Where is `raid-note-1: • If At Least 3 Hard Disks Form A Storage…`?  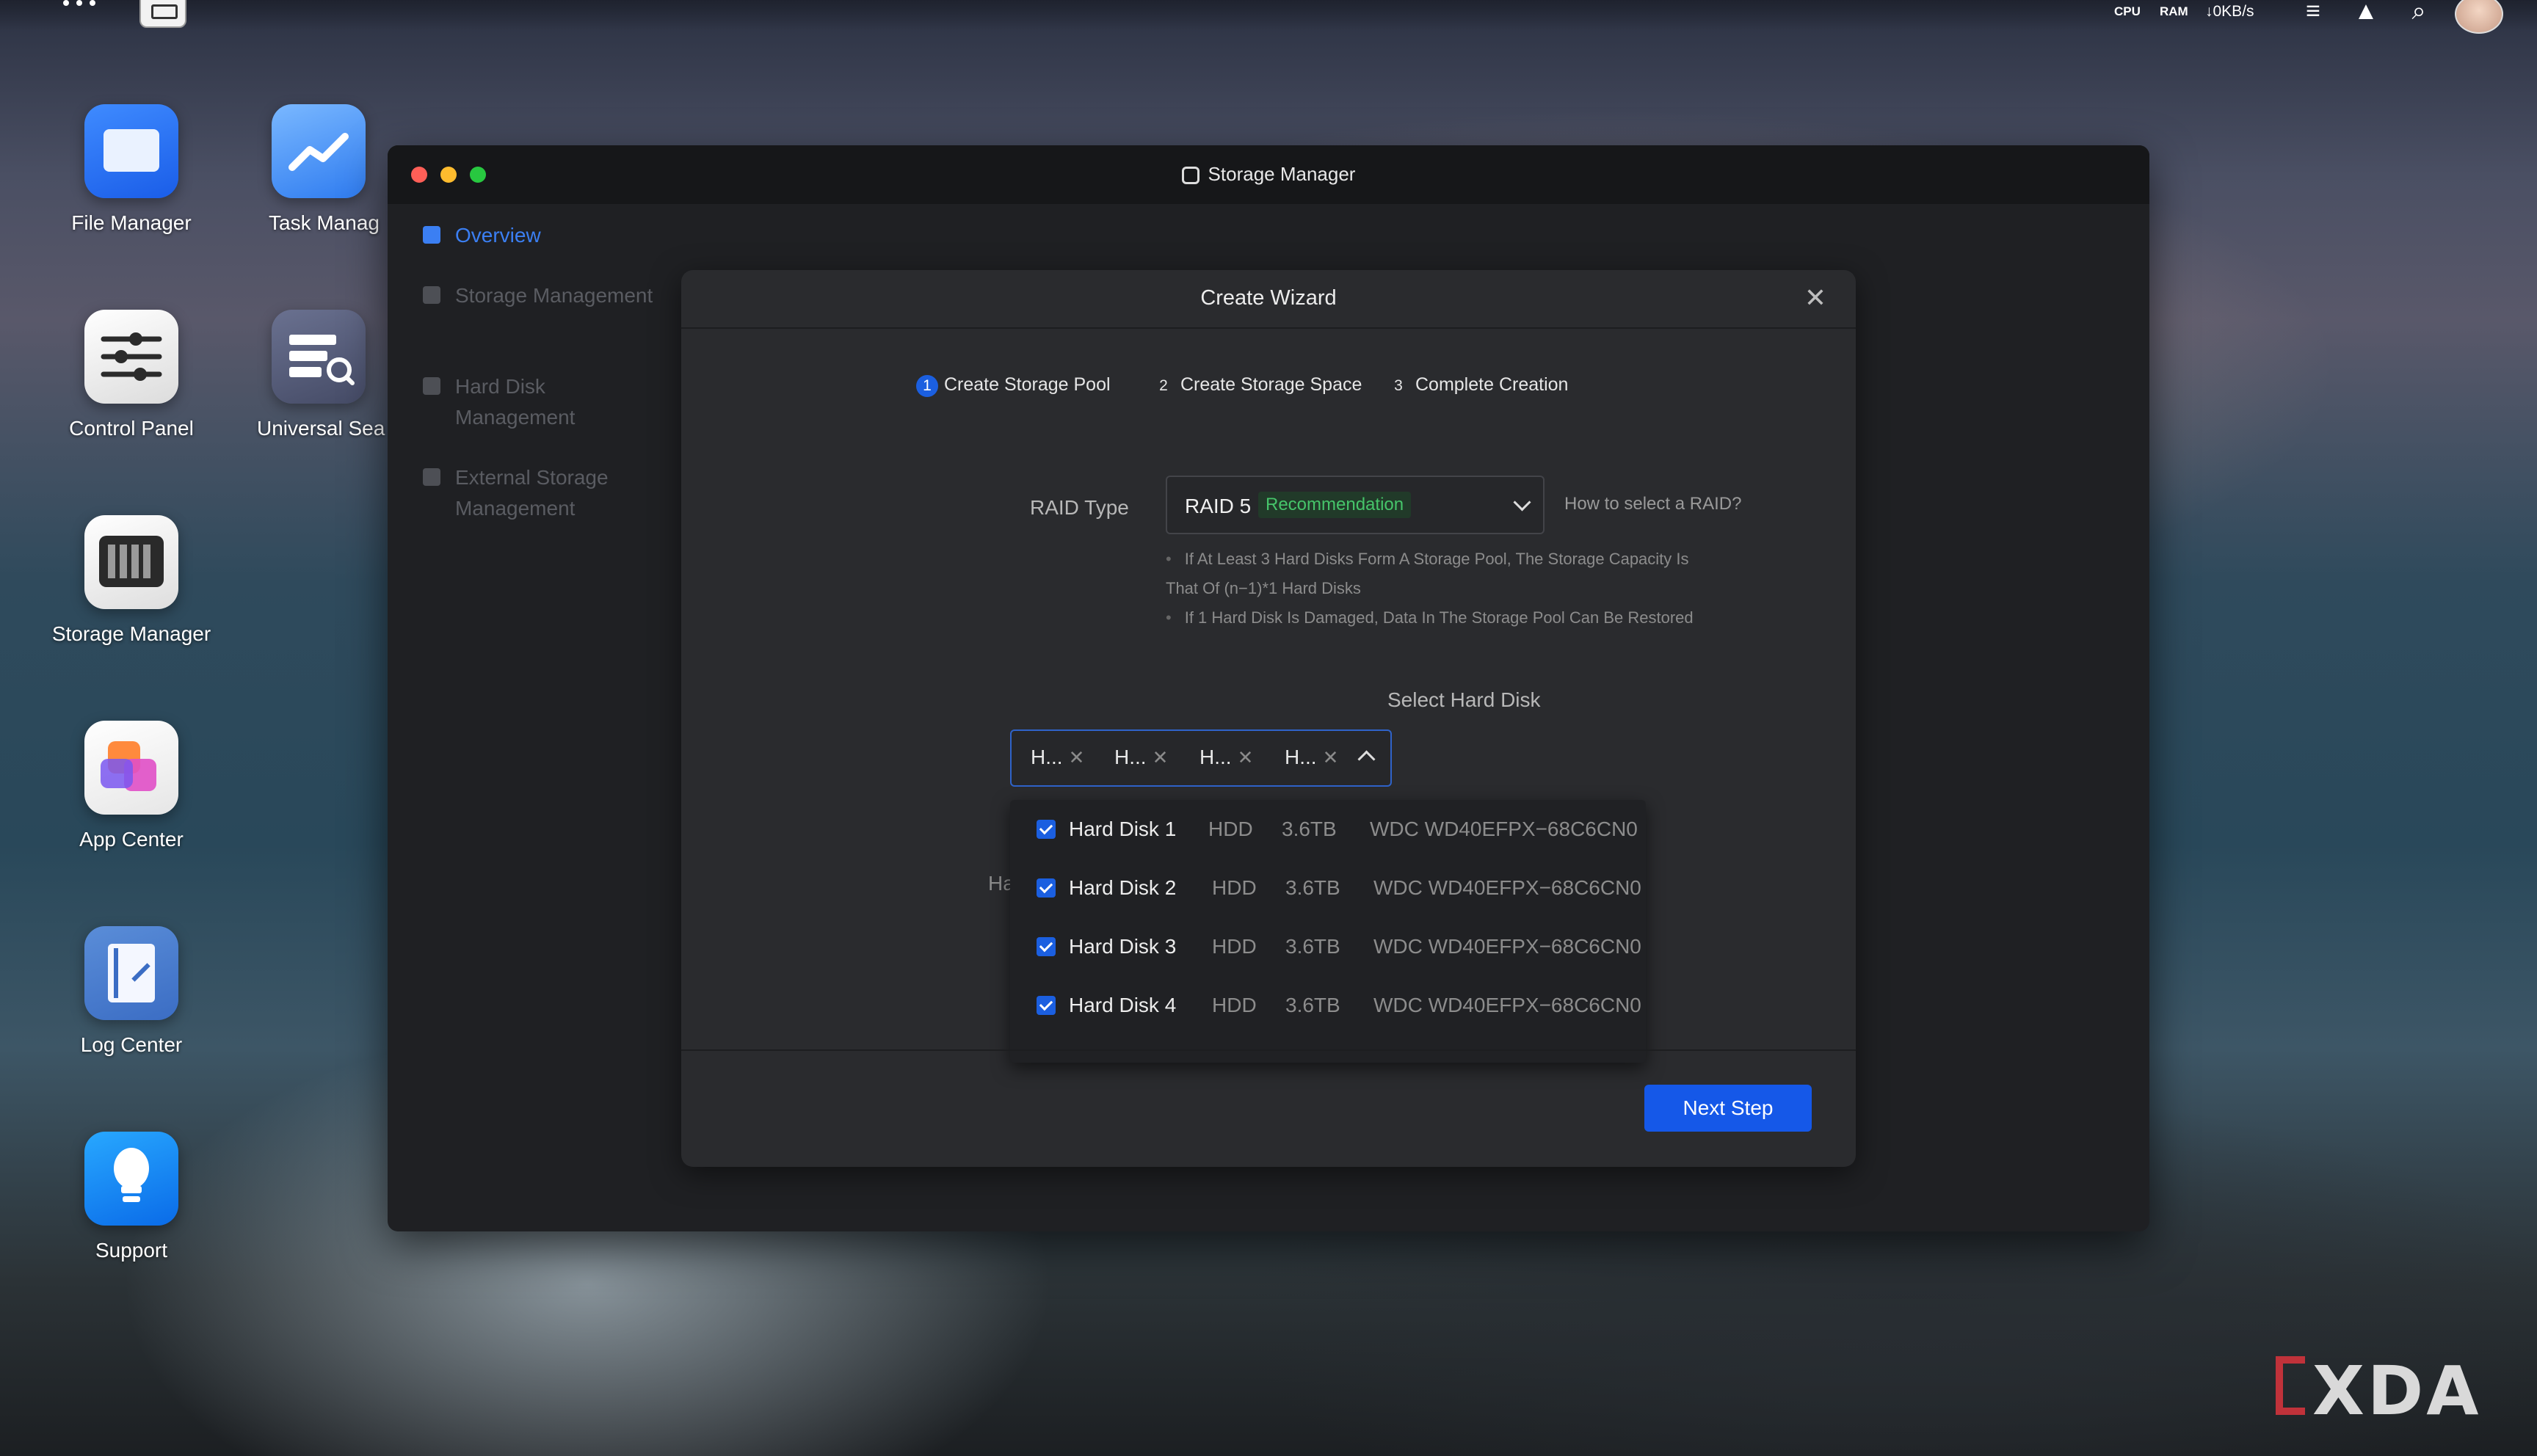
raid-note-1: • If At Least 3 Hard Disks Form A Storage… is located at coordinates (1427, 559).